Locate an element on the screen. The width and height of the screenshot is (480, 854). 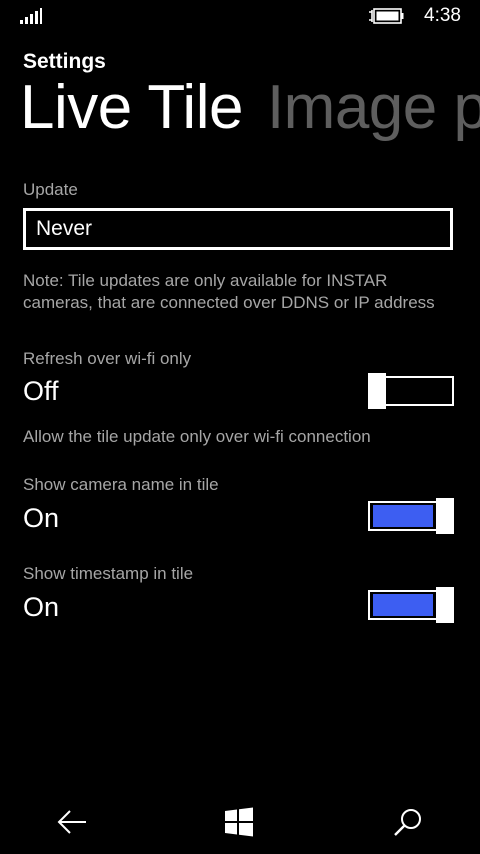
pivot-live-tile: Live Tile is located at coordinates (131, 107).